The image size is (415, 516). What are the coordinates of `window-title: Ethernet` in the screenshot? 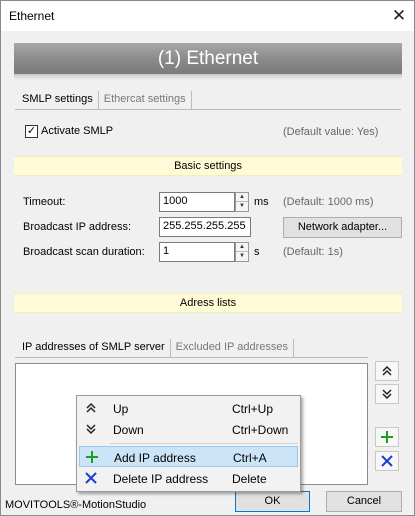 It's located at (32, 16).